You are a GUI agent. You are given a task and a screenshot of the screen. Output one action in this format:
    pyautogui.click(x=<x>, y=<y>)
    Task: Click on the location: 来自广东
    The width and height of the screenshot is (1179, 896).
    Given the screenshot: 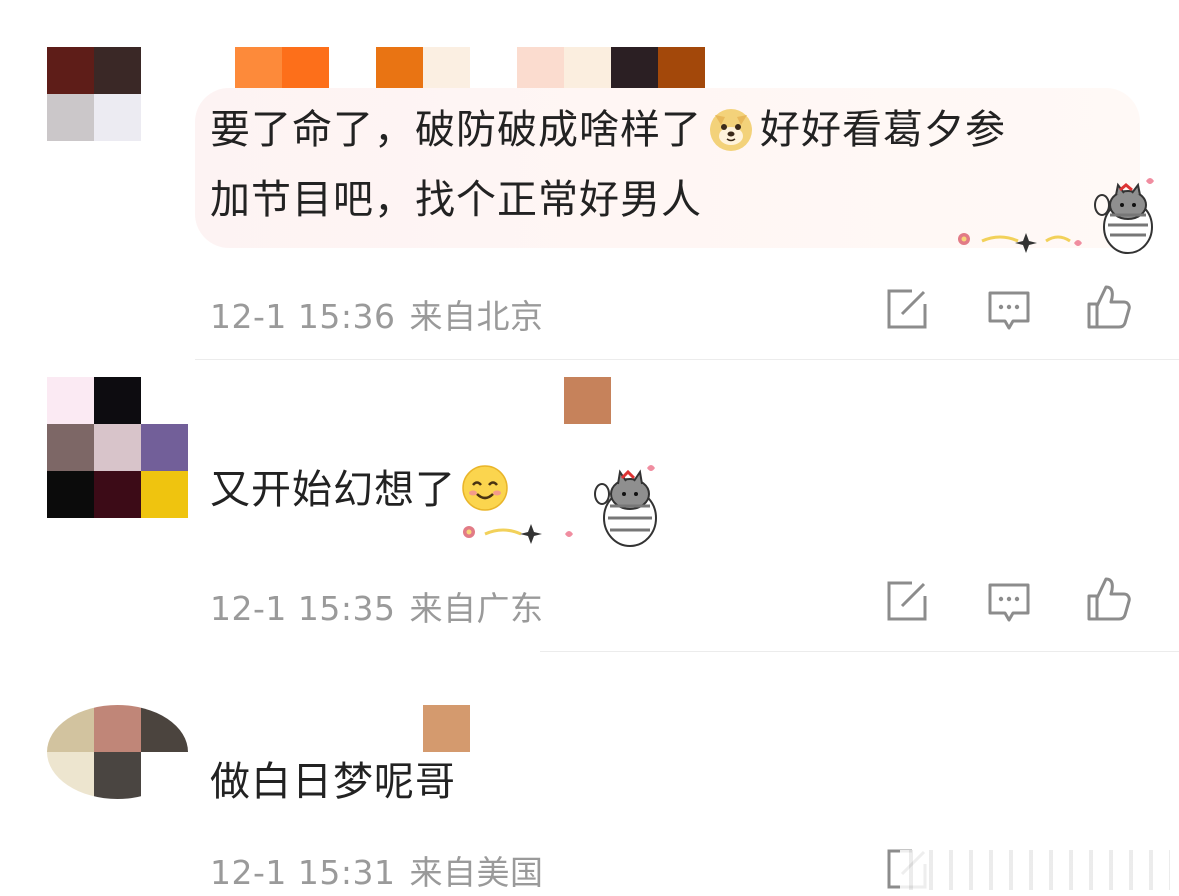 What is the action you would take?
    pyautogui.click(x=476, y=608)
    